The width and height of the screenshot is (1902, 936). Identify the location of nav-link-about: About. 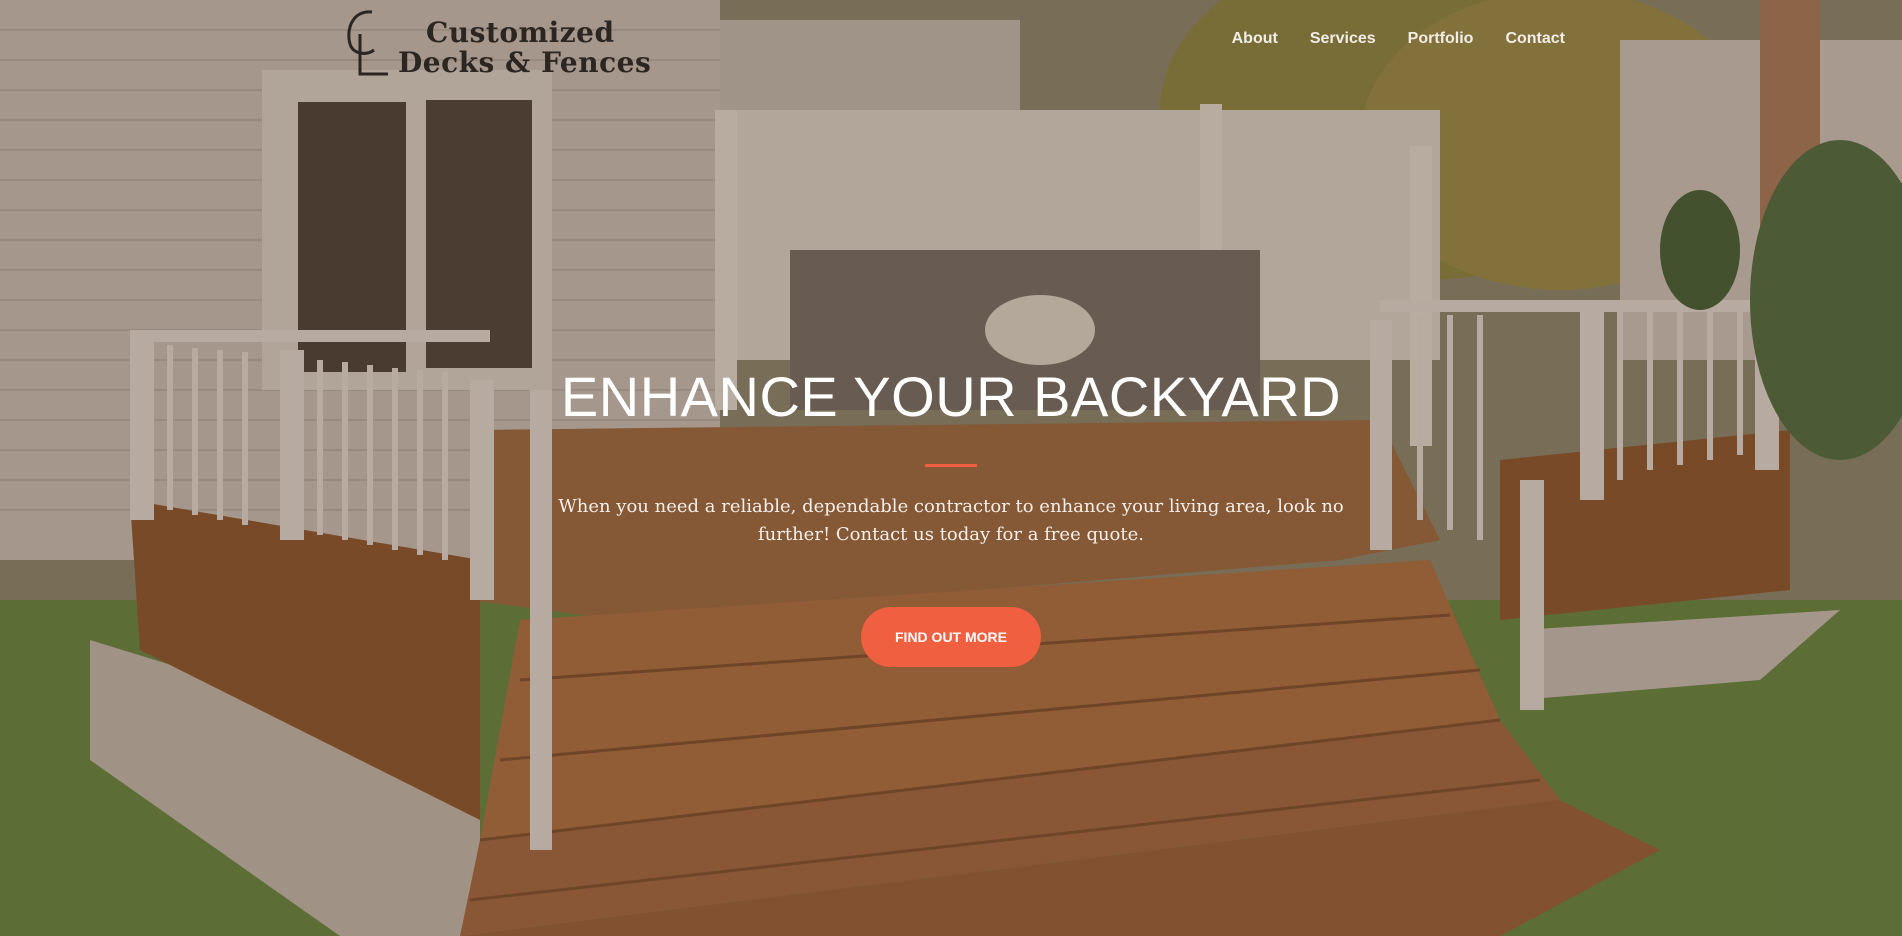
(1255, 39).